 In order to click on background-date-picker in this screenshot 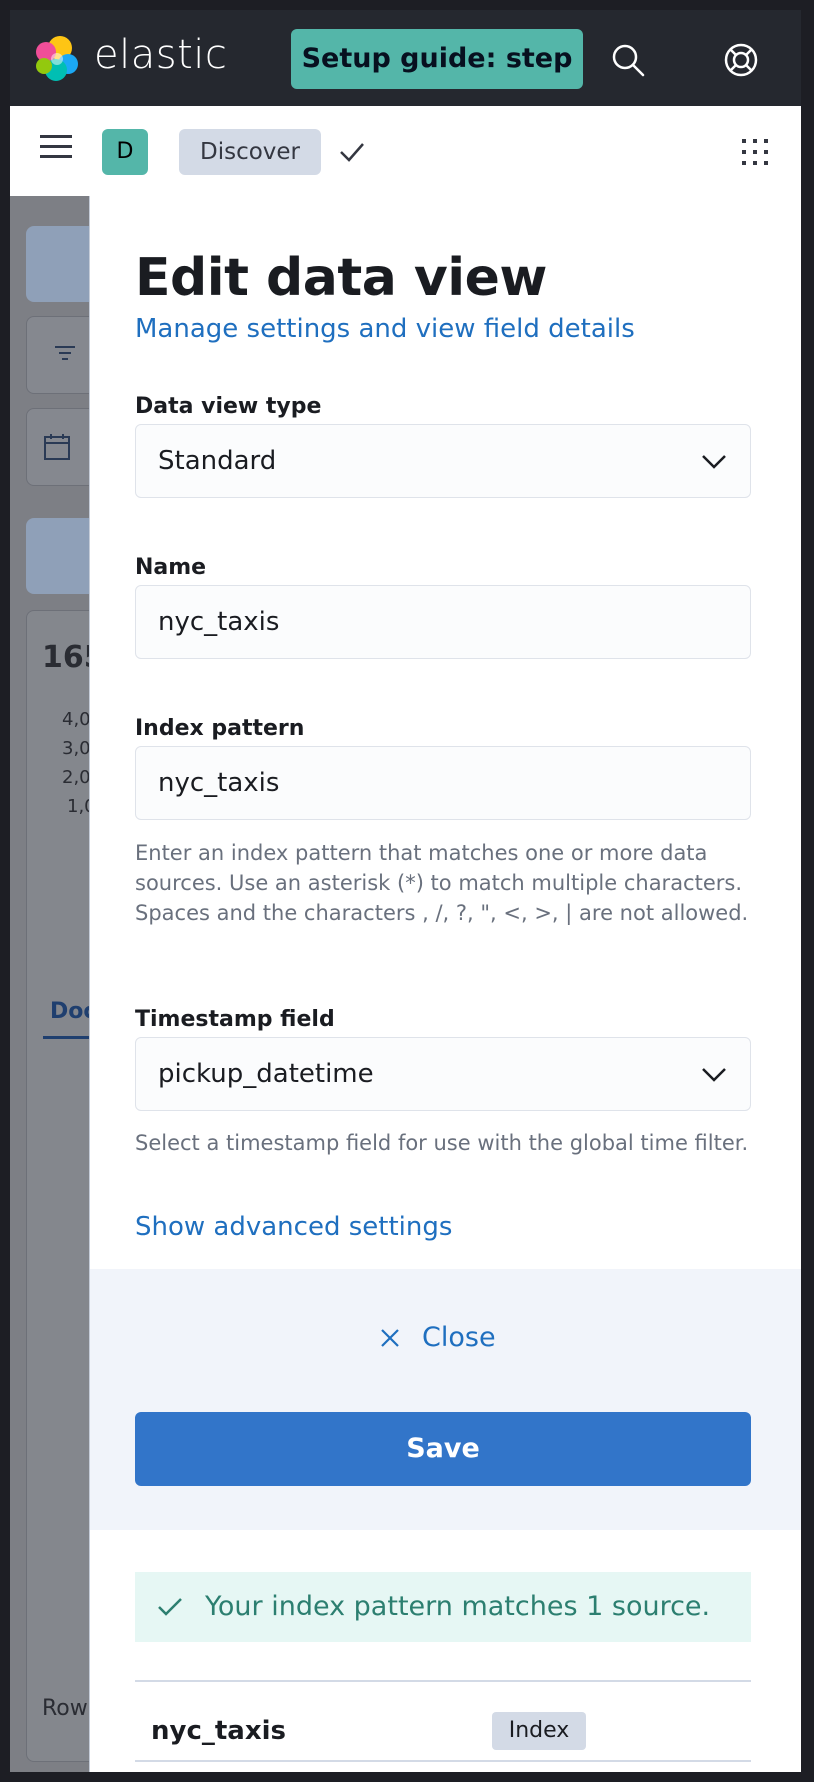, I will do `click(58, 447)`.